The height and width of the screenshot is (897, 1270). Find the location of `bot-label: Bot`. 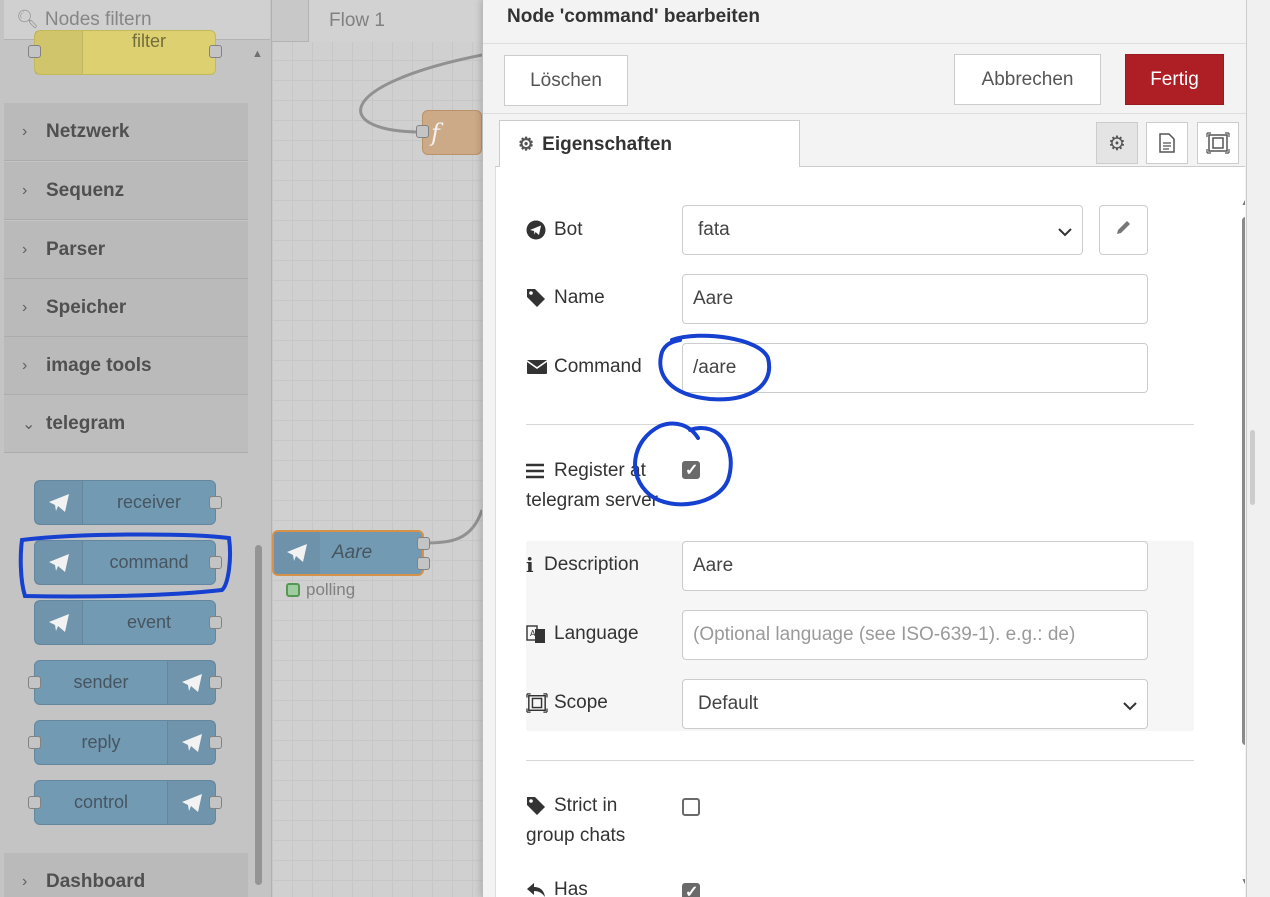

bot-label: Bot is located at coordinates (554, 230).